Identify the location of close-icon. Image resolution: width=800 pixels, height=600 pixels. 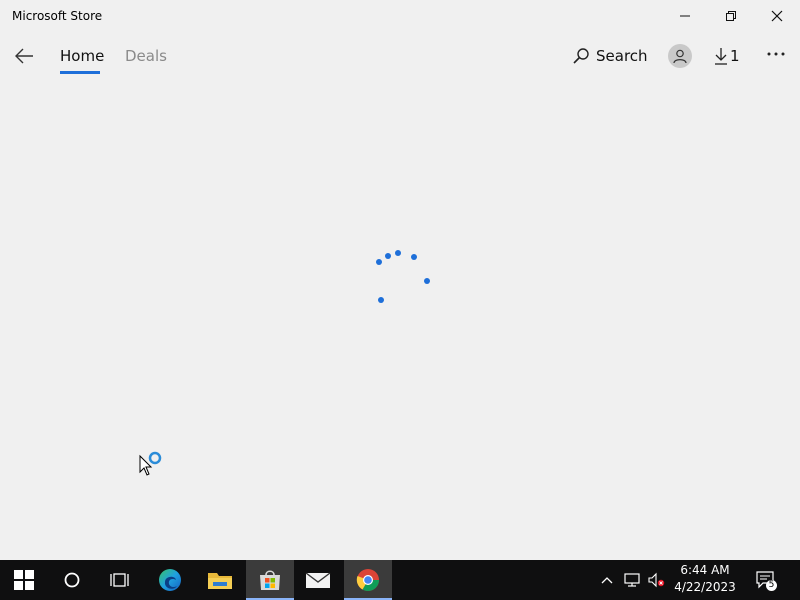
(777, 16).